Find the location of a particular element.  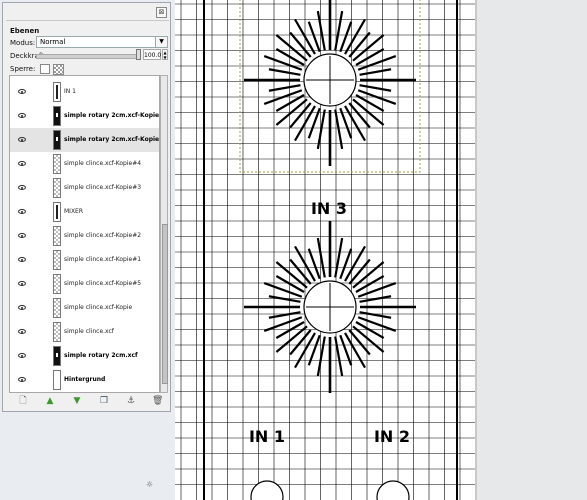

layer-row: Hintergrund is located at coordinates (84, 380).